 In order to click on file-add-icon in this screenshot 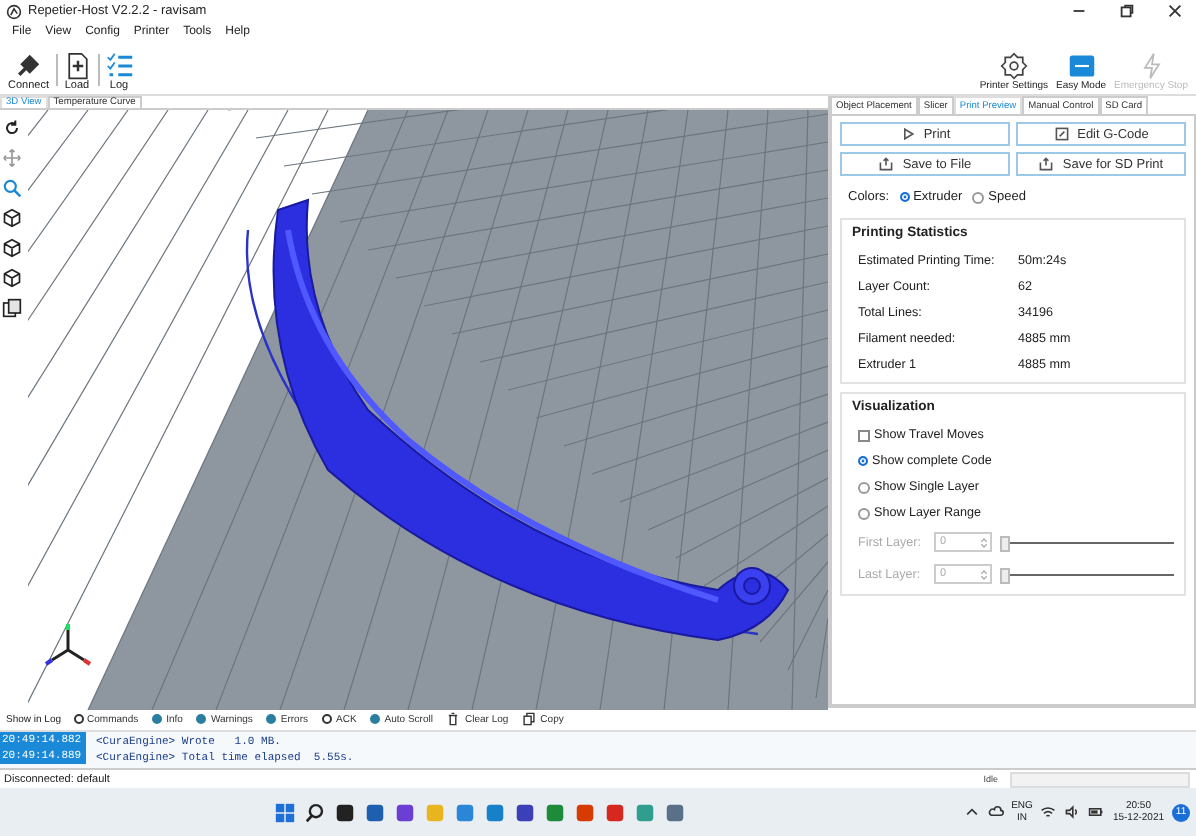, I will do `click(77, 66)`.